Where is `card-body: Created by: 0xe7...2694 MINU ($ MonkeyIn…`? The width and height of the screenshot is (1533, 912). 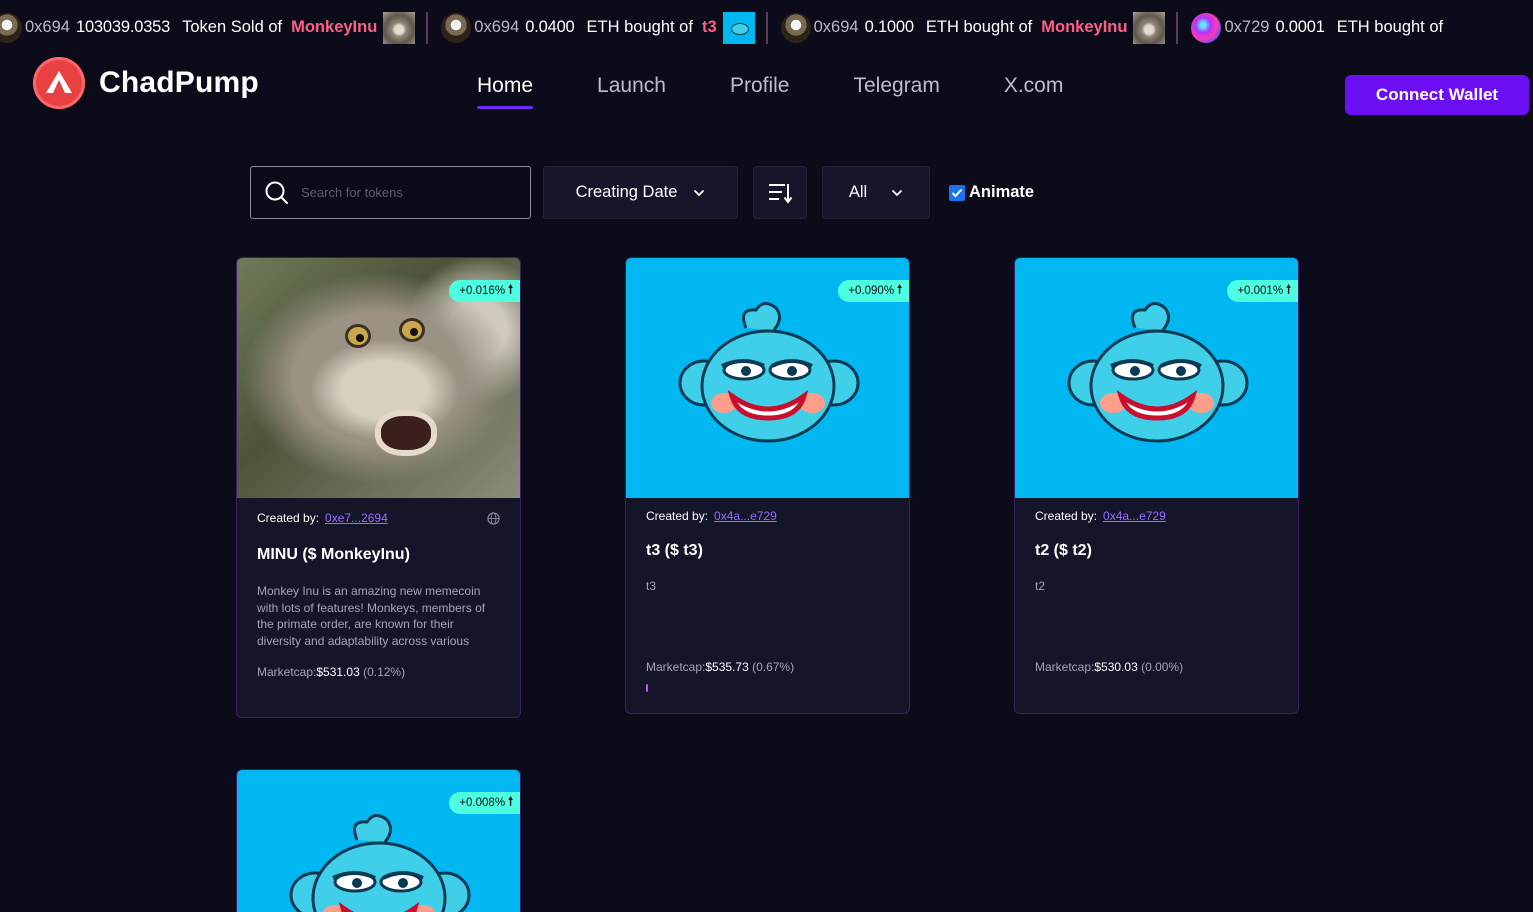
card-body: Created by: 0xe7...2694 MINU ($ MonkeyIn… is located at coordinates (378, 588).